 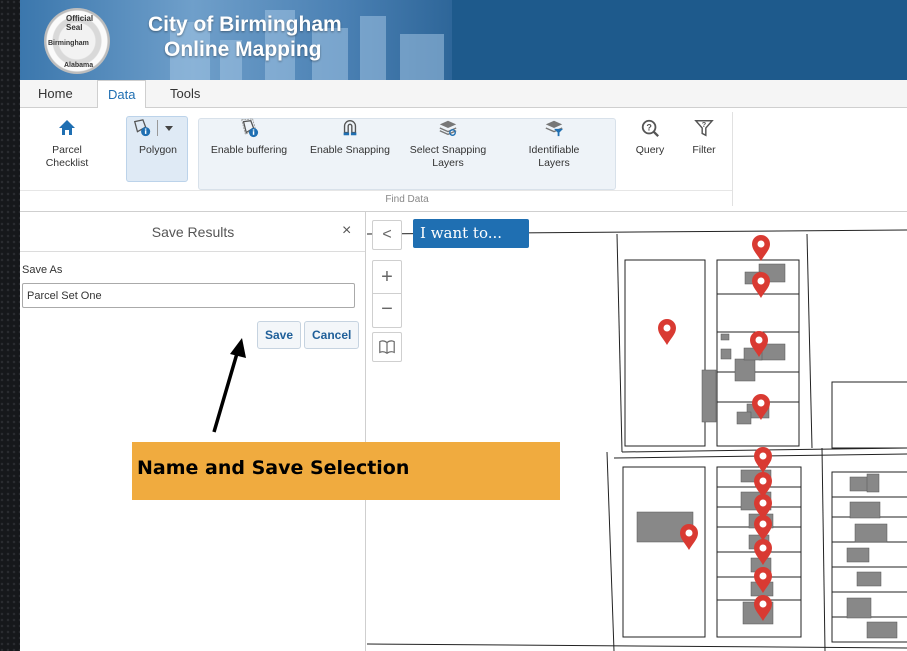 I want to click on enable-buffering-label: Enable buffering, so click(x=249, y=150).